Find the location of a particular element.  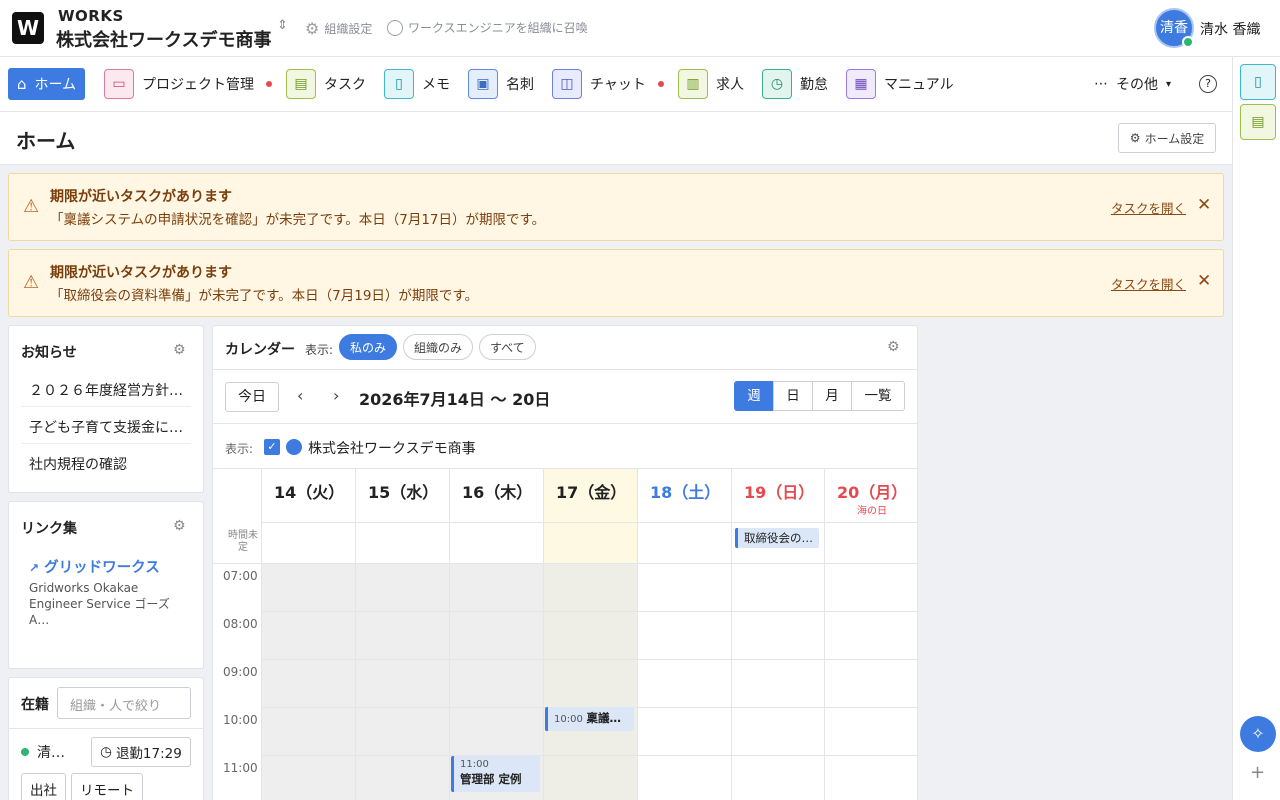

nav-more: ⋯ その他 ▾ is located at coordinates (1132, 84).